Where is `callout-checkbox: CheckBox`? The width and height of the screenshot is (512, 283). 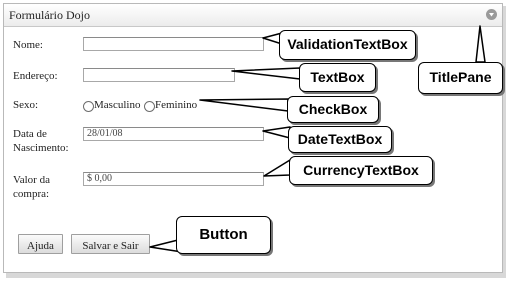
callout-checkbox: CheckBox is located at coordinates (333, 109).